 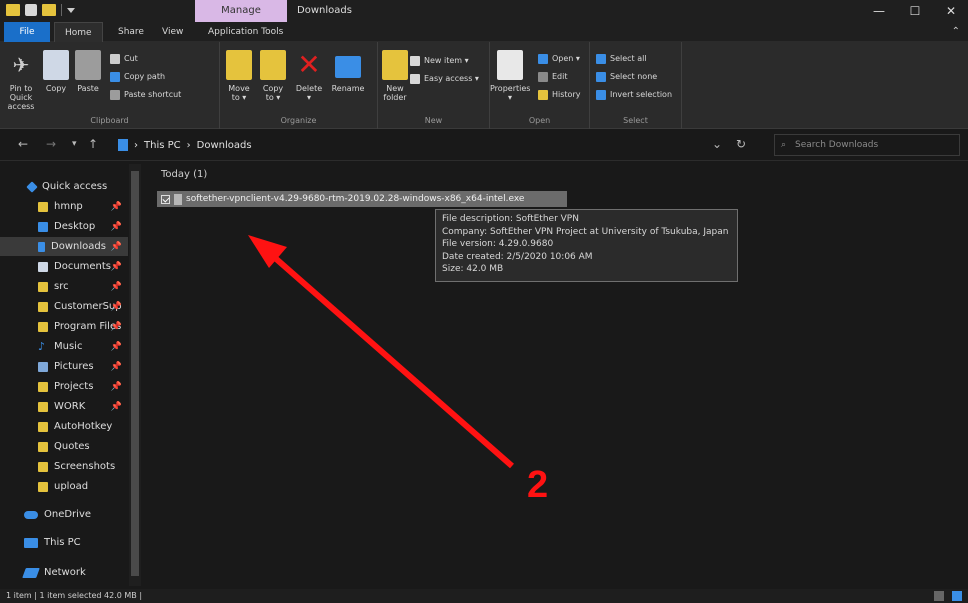 What do you see at coordinates (915, 11) in the screenshot?
I see `maximize-button: ☐` at bounding box center [915, 11].